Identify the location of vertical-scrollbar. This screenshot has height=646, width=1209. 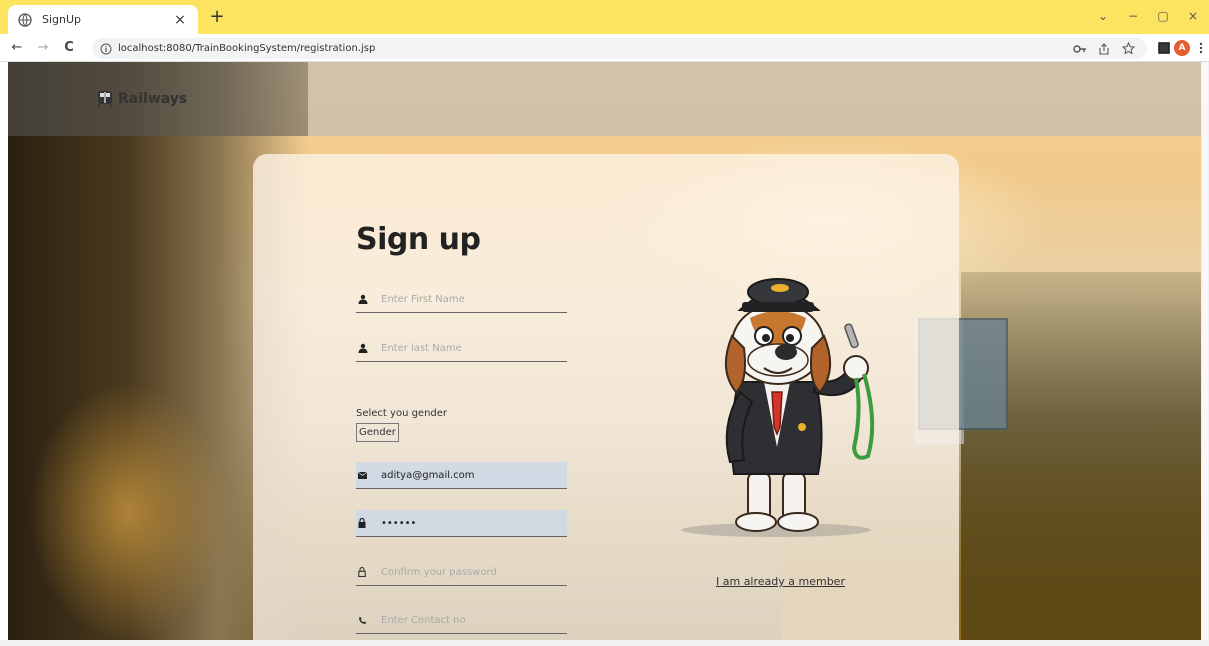
(1205, 351).